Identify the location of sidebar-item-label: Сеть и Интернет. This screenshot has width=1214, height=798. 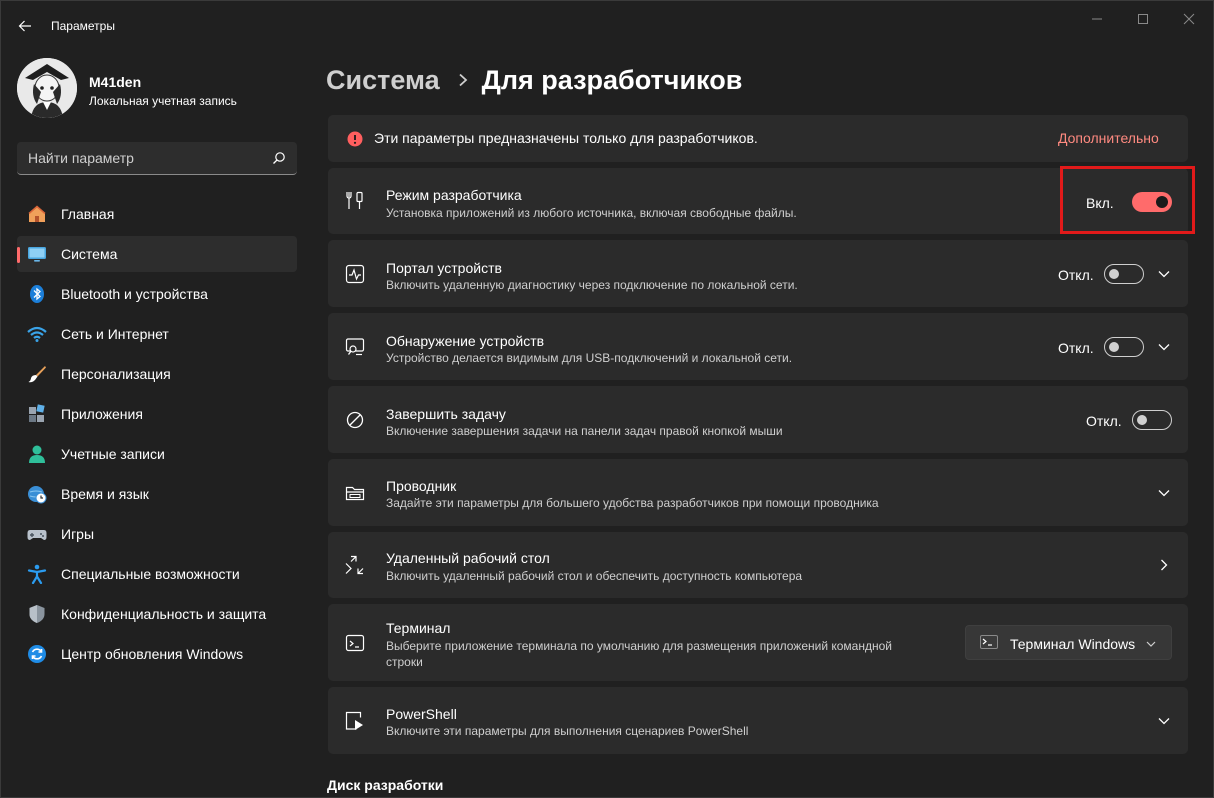
(115, 334).